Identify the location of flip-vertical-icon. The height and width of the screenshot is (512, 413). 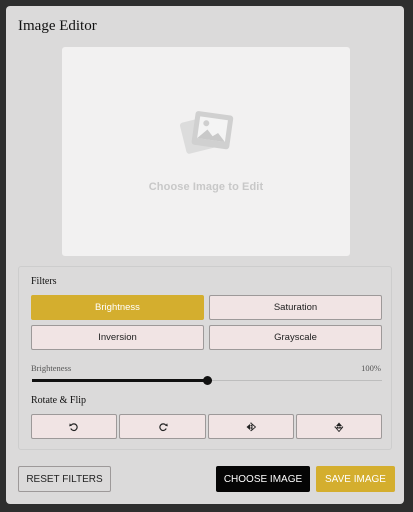
(339, 427).